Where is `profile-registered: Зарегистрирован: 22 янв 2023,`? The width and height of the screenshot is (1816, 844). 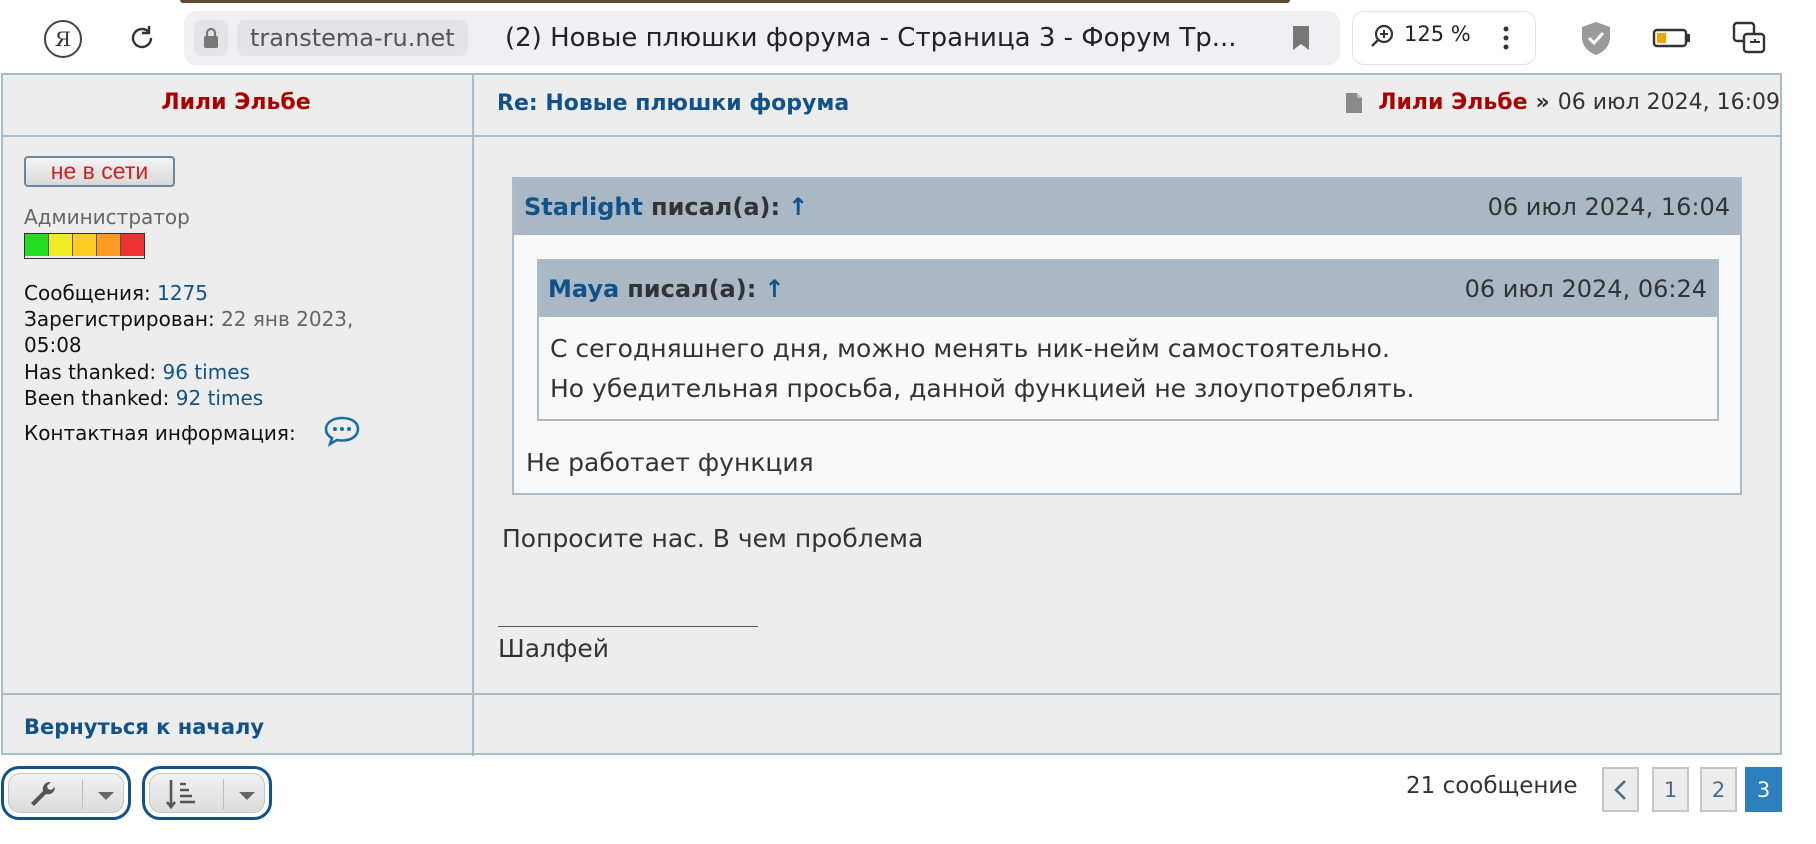 profile-registered: Зарегистрирован: 22 янв 2023, is located at coordinates (188, 319).